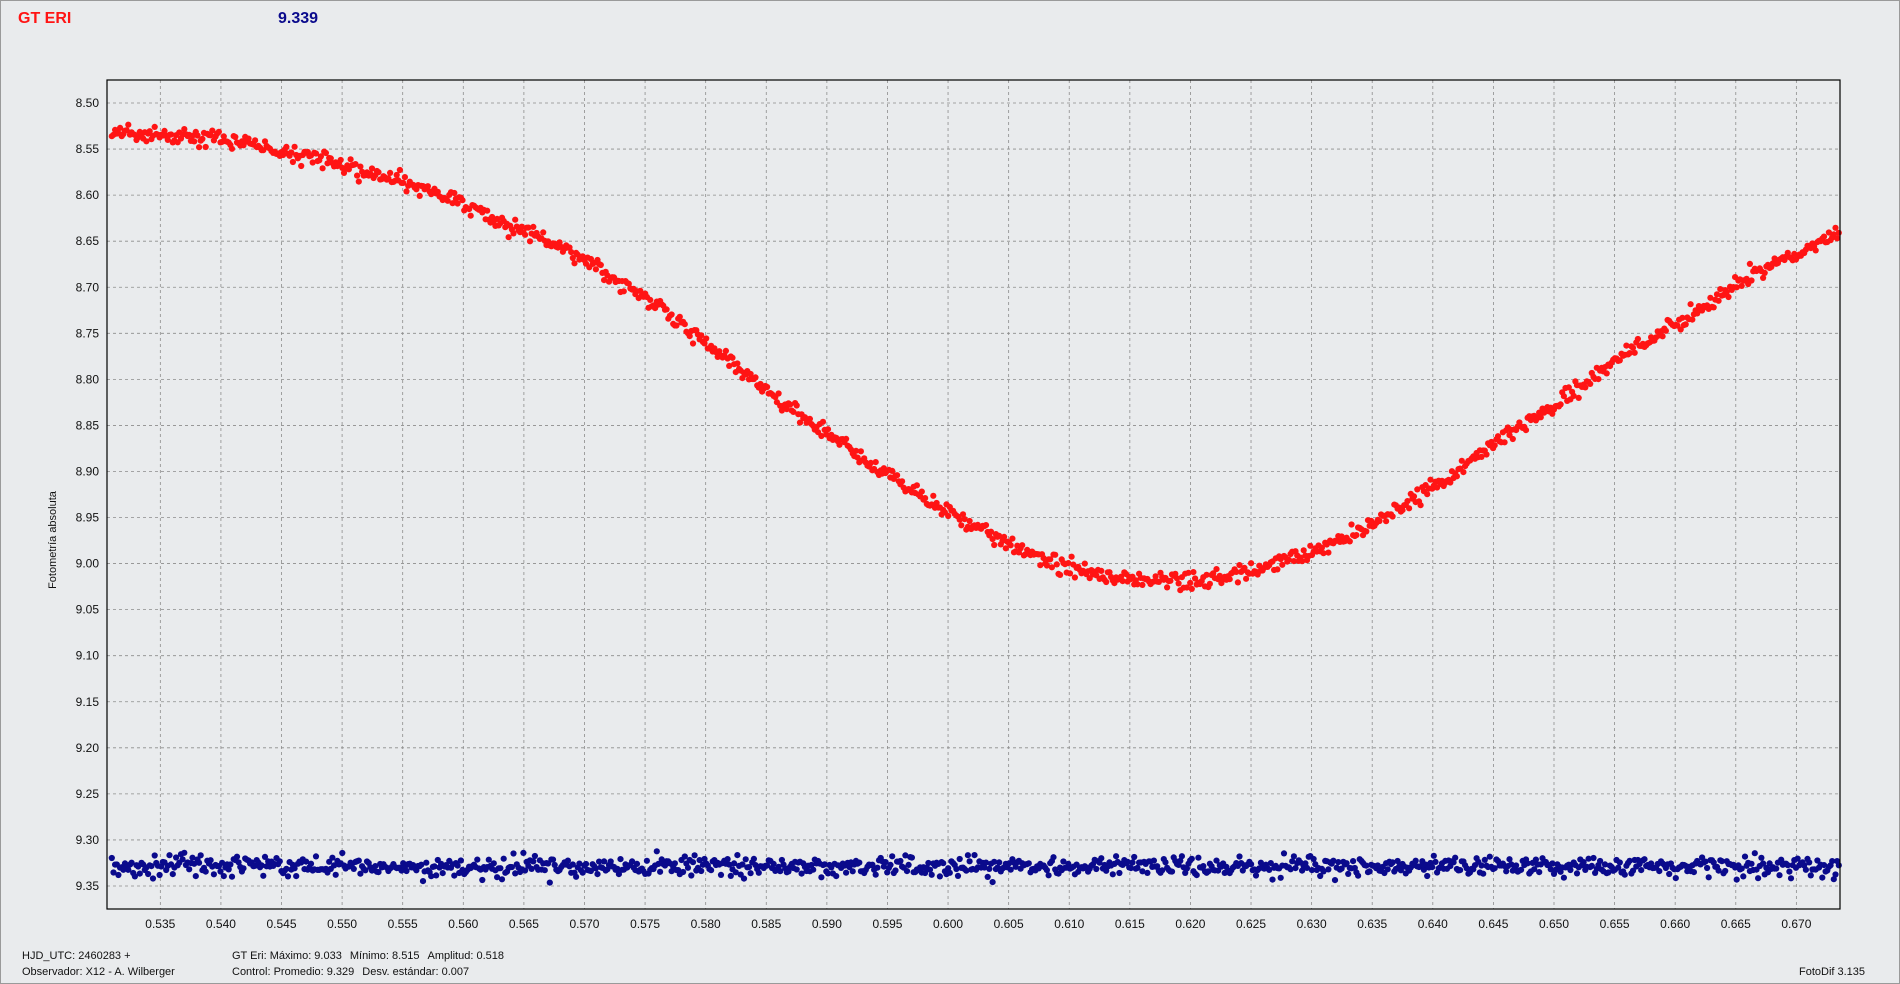 The image size is (1900, 984). Describe the element at coordinates (524, 924) in the screenshot. I see `x-tick-label: 0.565` at that location.